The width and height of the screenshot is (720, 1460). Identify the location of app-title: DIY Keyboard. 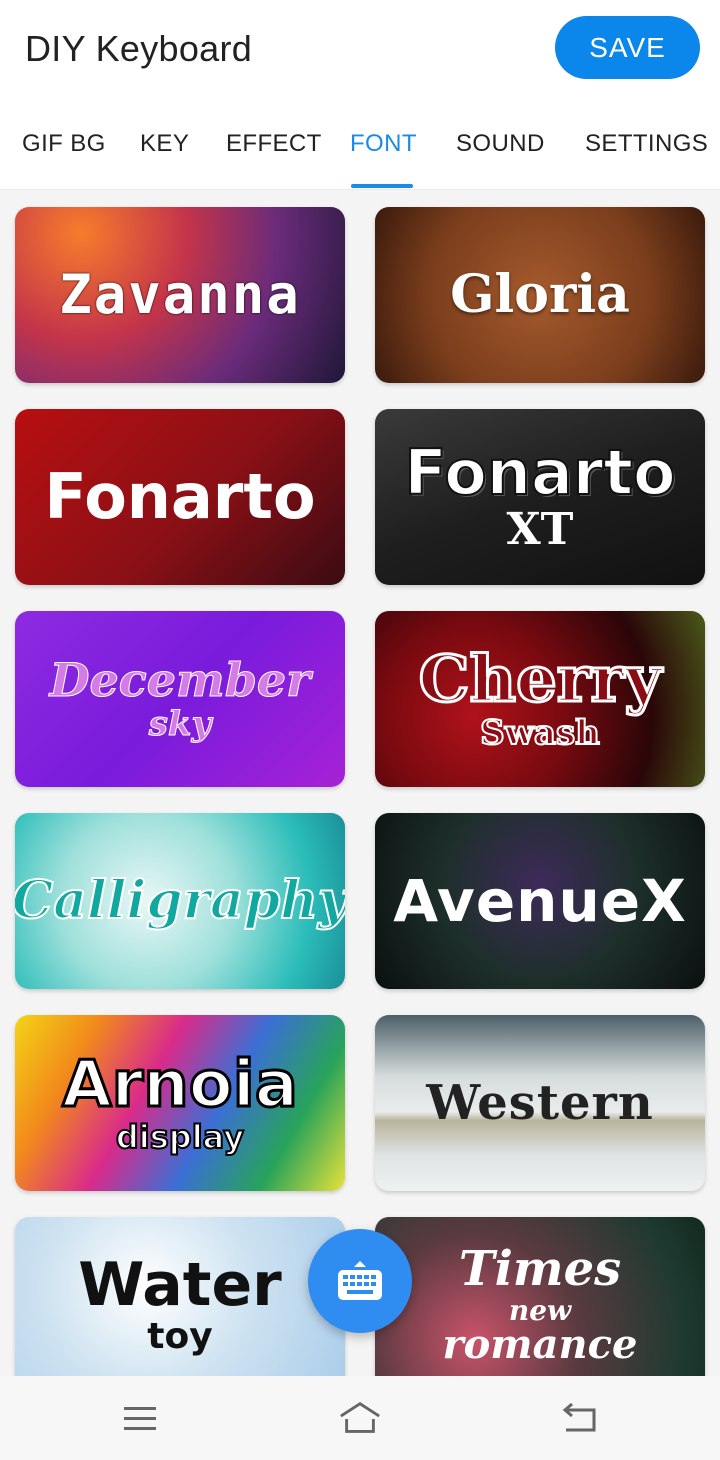
(139, 48).